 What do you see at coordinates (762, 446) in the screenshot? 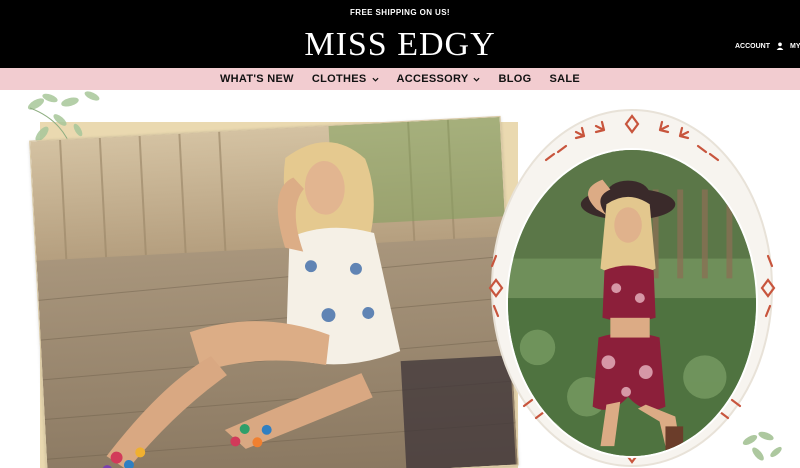
I see `leaf-decoration-icon` at bounding box center [762, 446].